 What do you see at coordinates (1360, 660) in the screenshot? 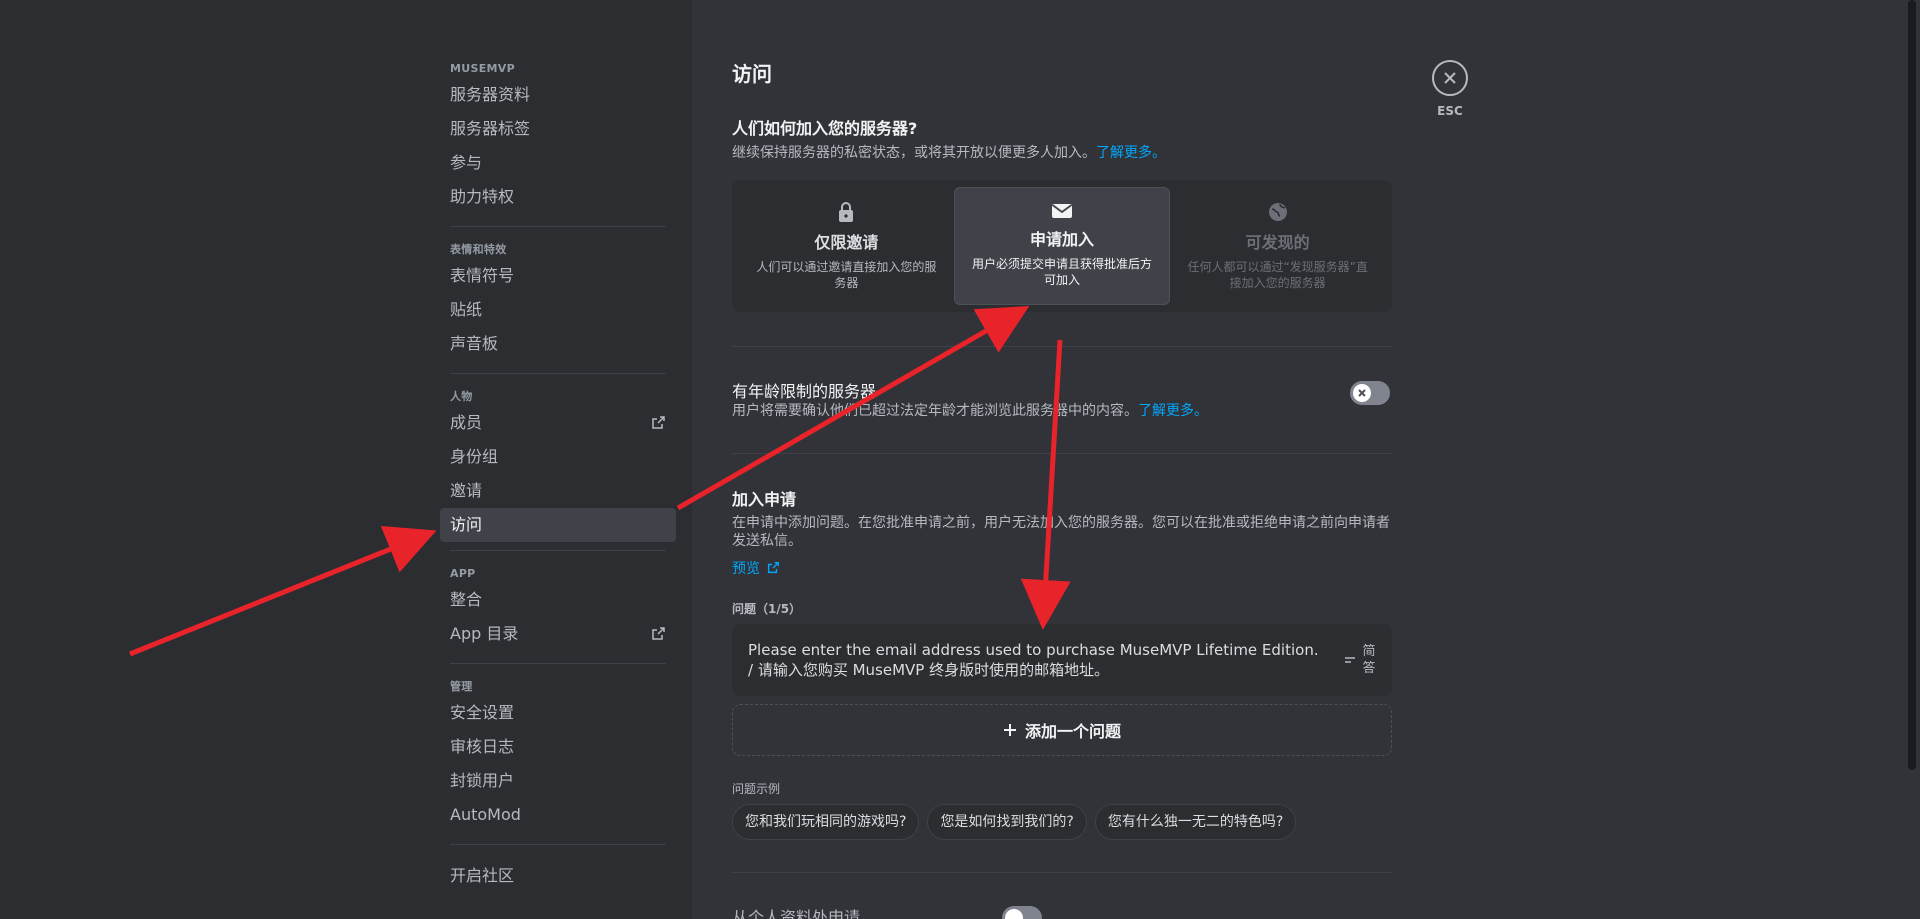
I see `question-type: 简答` at bounding box center [1360, 660].